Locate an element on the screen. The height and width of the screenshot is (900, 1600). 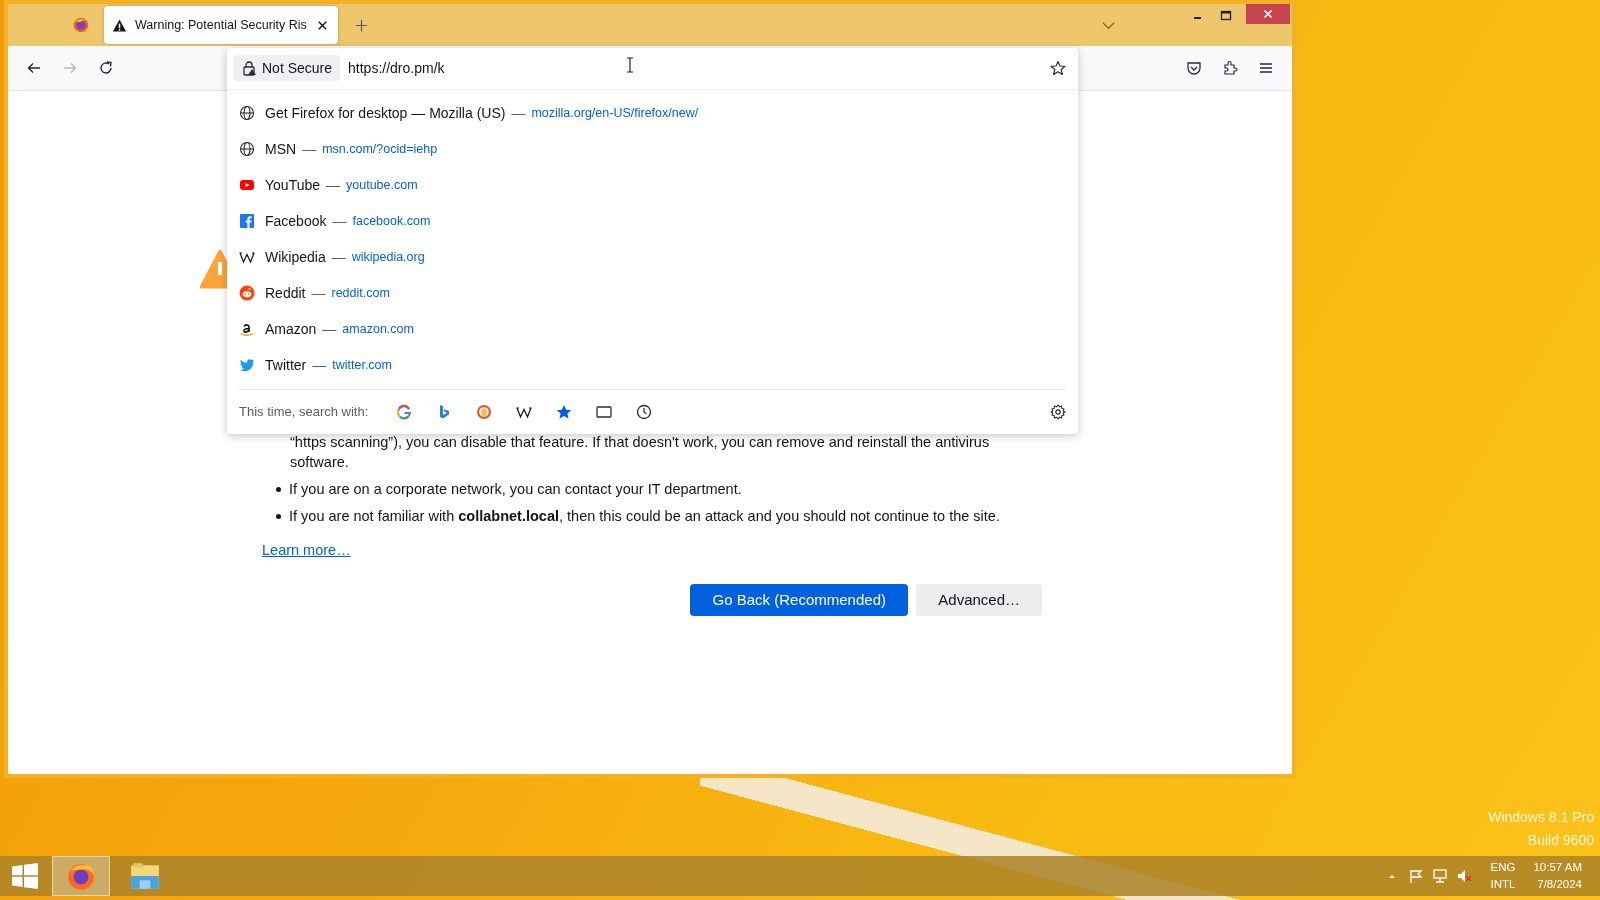
tab-title: Warning: Potential Security Ris is located at coordinates (221, 25).